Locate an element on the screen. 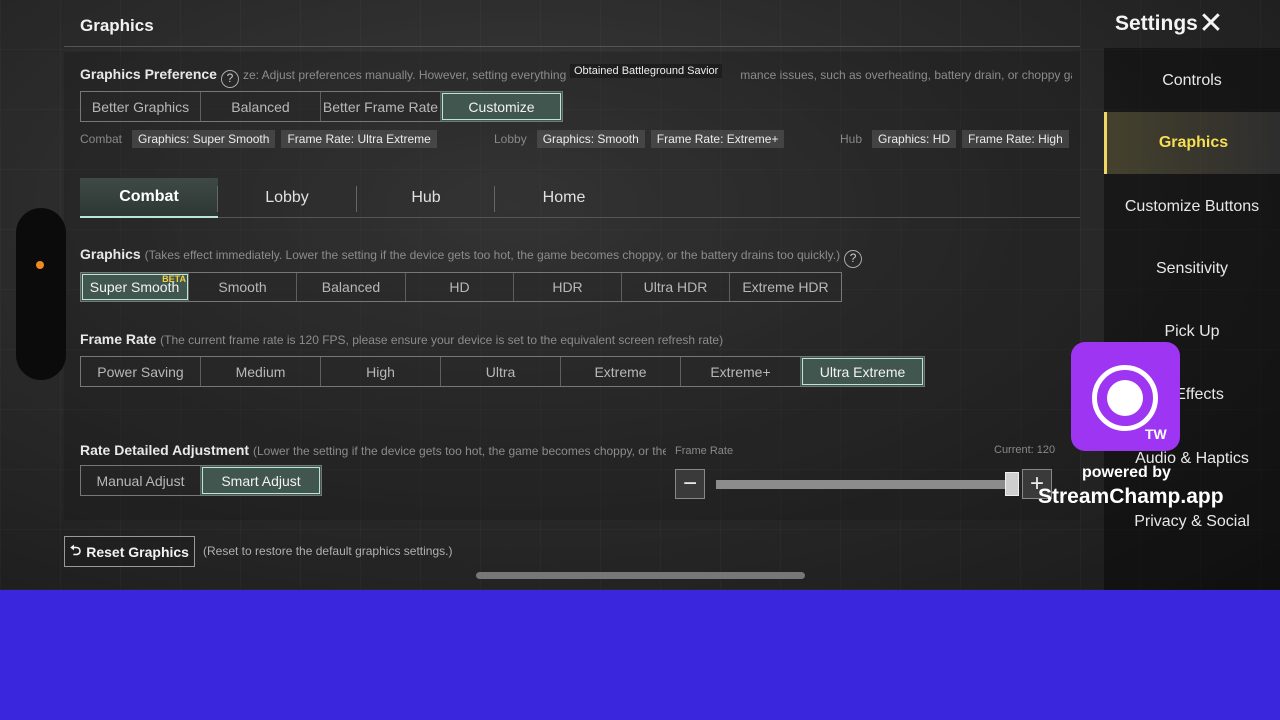 Image resolution: width=1280 pixels, height=720 pixels. option-ultra: Ultra is located at coordinates (501, 371).